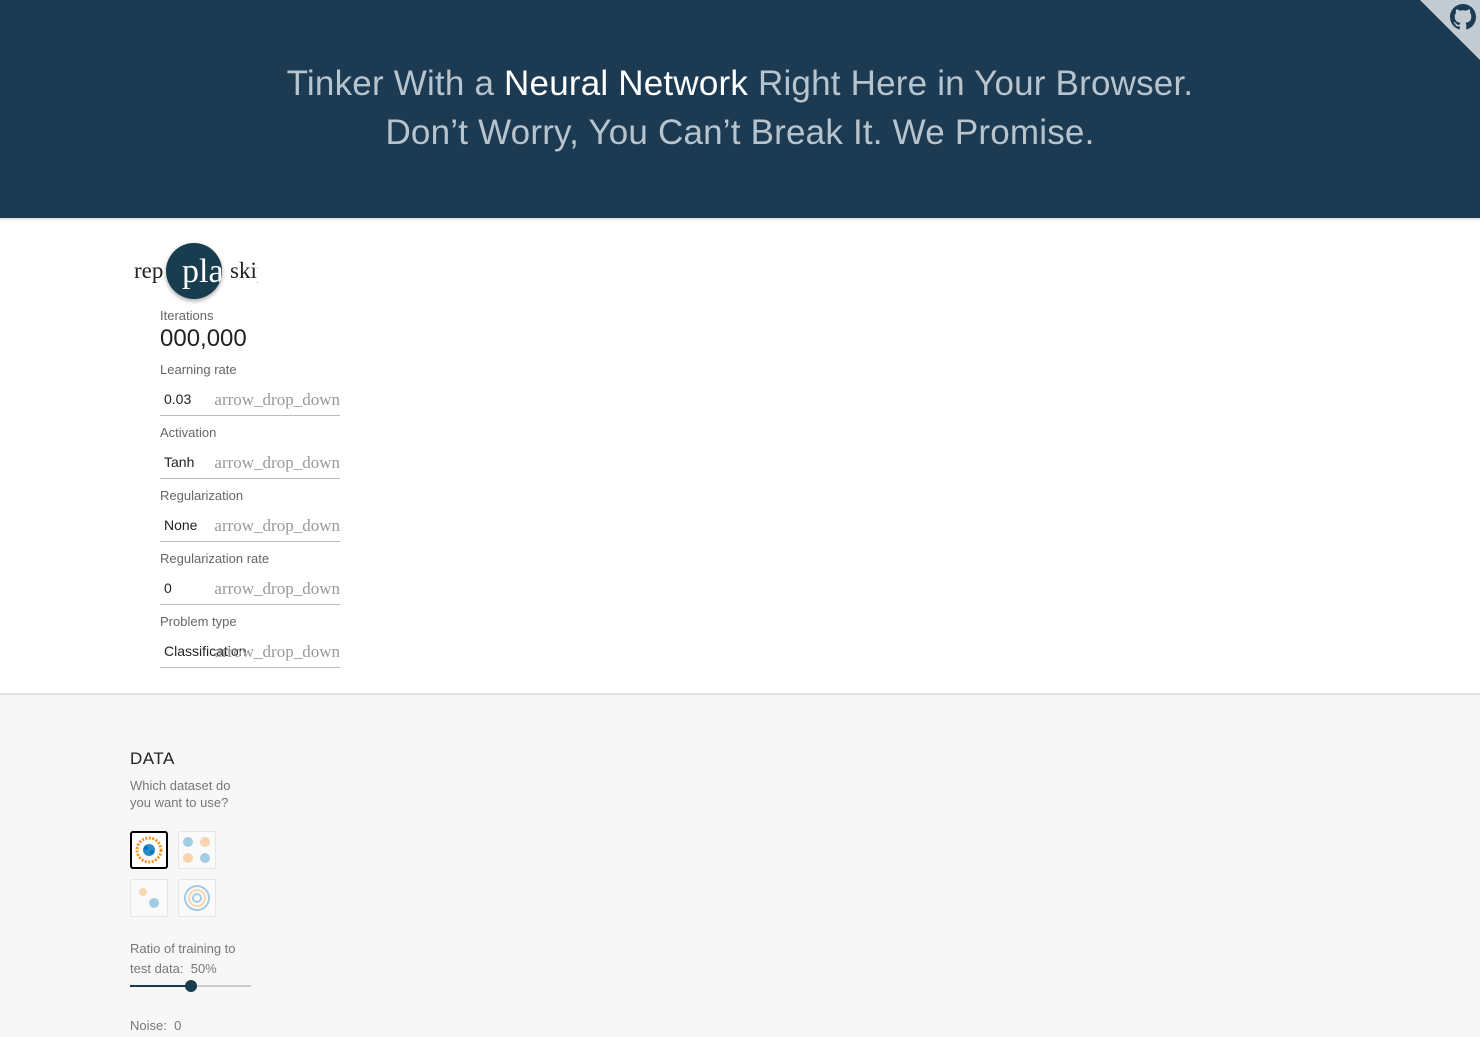  What do you see at coordinates (198, 621) in the screenshot?
I see `problem-type-label: Problem type` at bounding box center [198, 621].